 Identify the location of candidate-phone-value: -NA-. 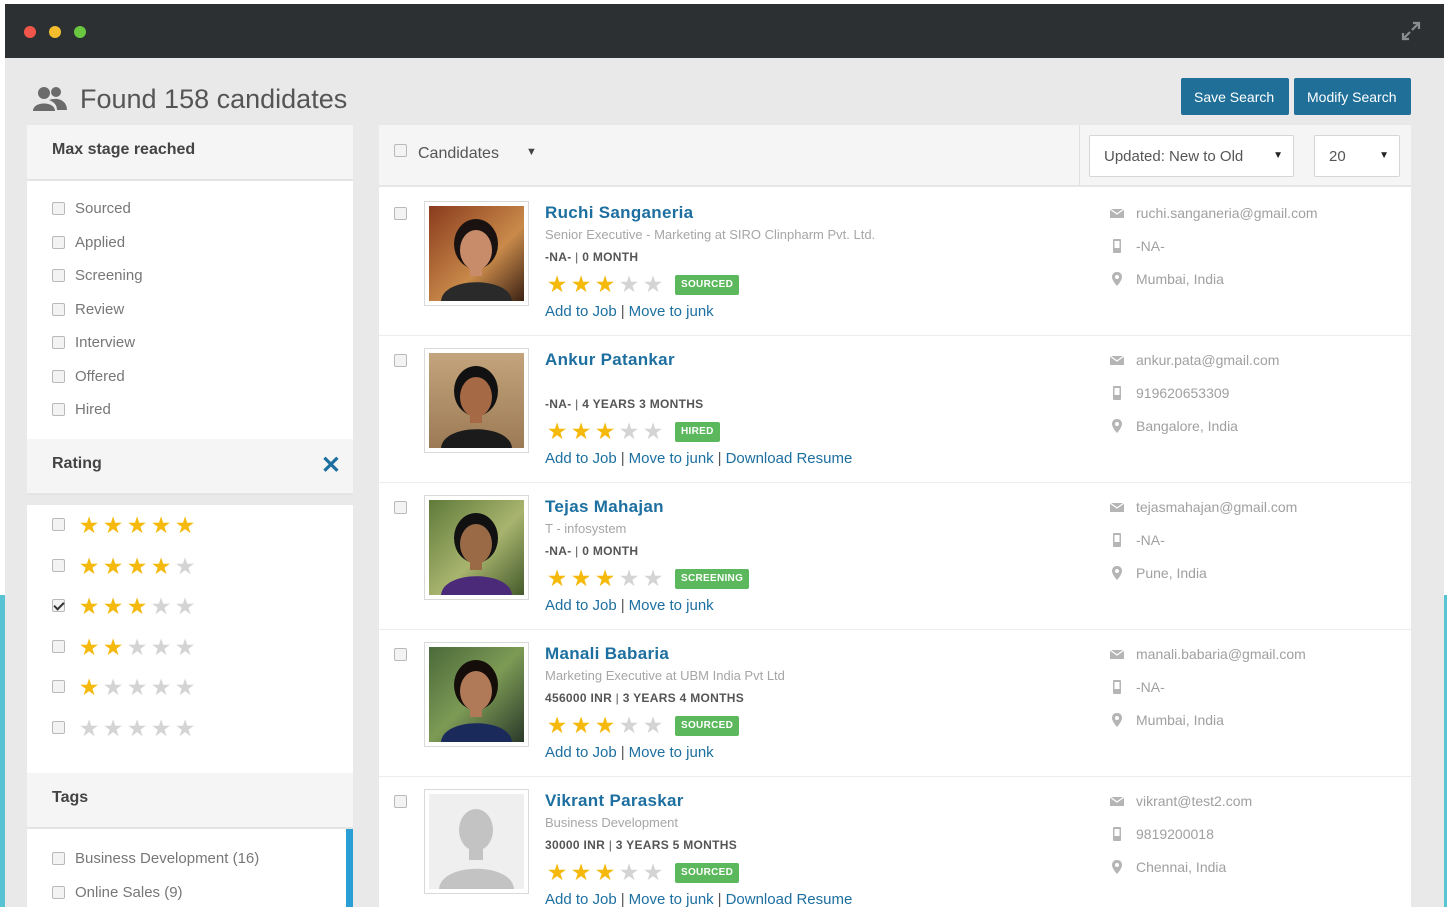
(1150, 246).